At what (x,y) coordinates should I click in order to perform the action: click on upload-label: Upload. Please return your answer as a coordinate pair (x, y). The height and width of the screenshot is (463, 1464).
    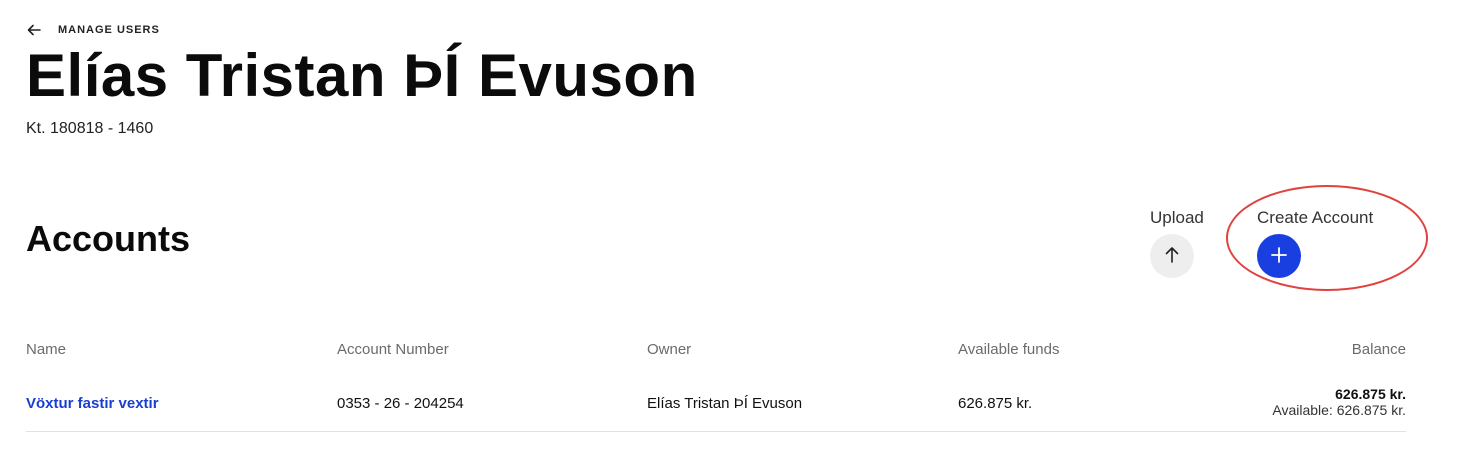
    Looking at the image, I should click on (1177, 217).